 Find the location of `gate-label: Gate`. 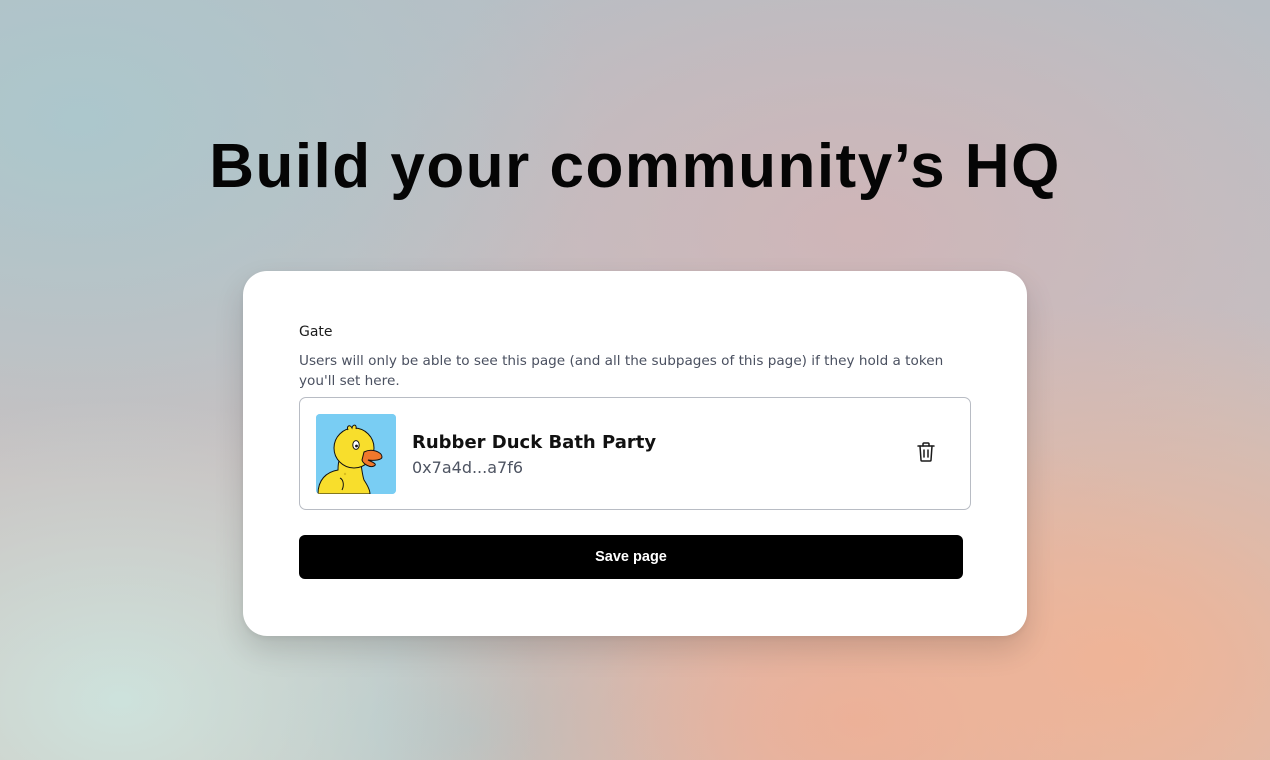

gate-label: Gate is located at coordinates (316, 332).